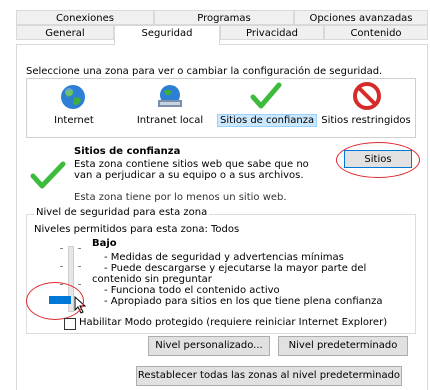 The image size is (430, 390). I want to click on tab-general: General, so click(65, 32).